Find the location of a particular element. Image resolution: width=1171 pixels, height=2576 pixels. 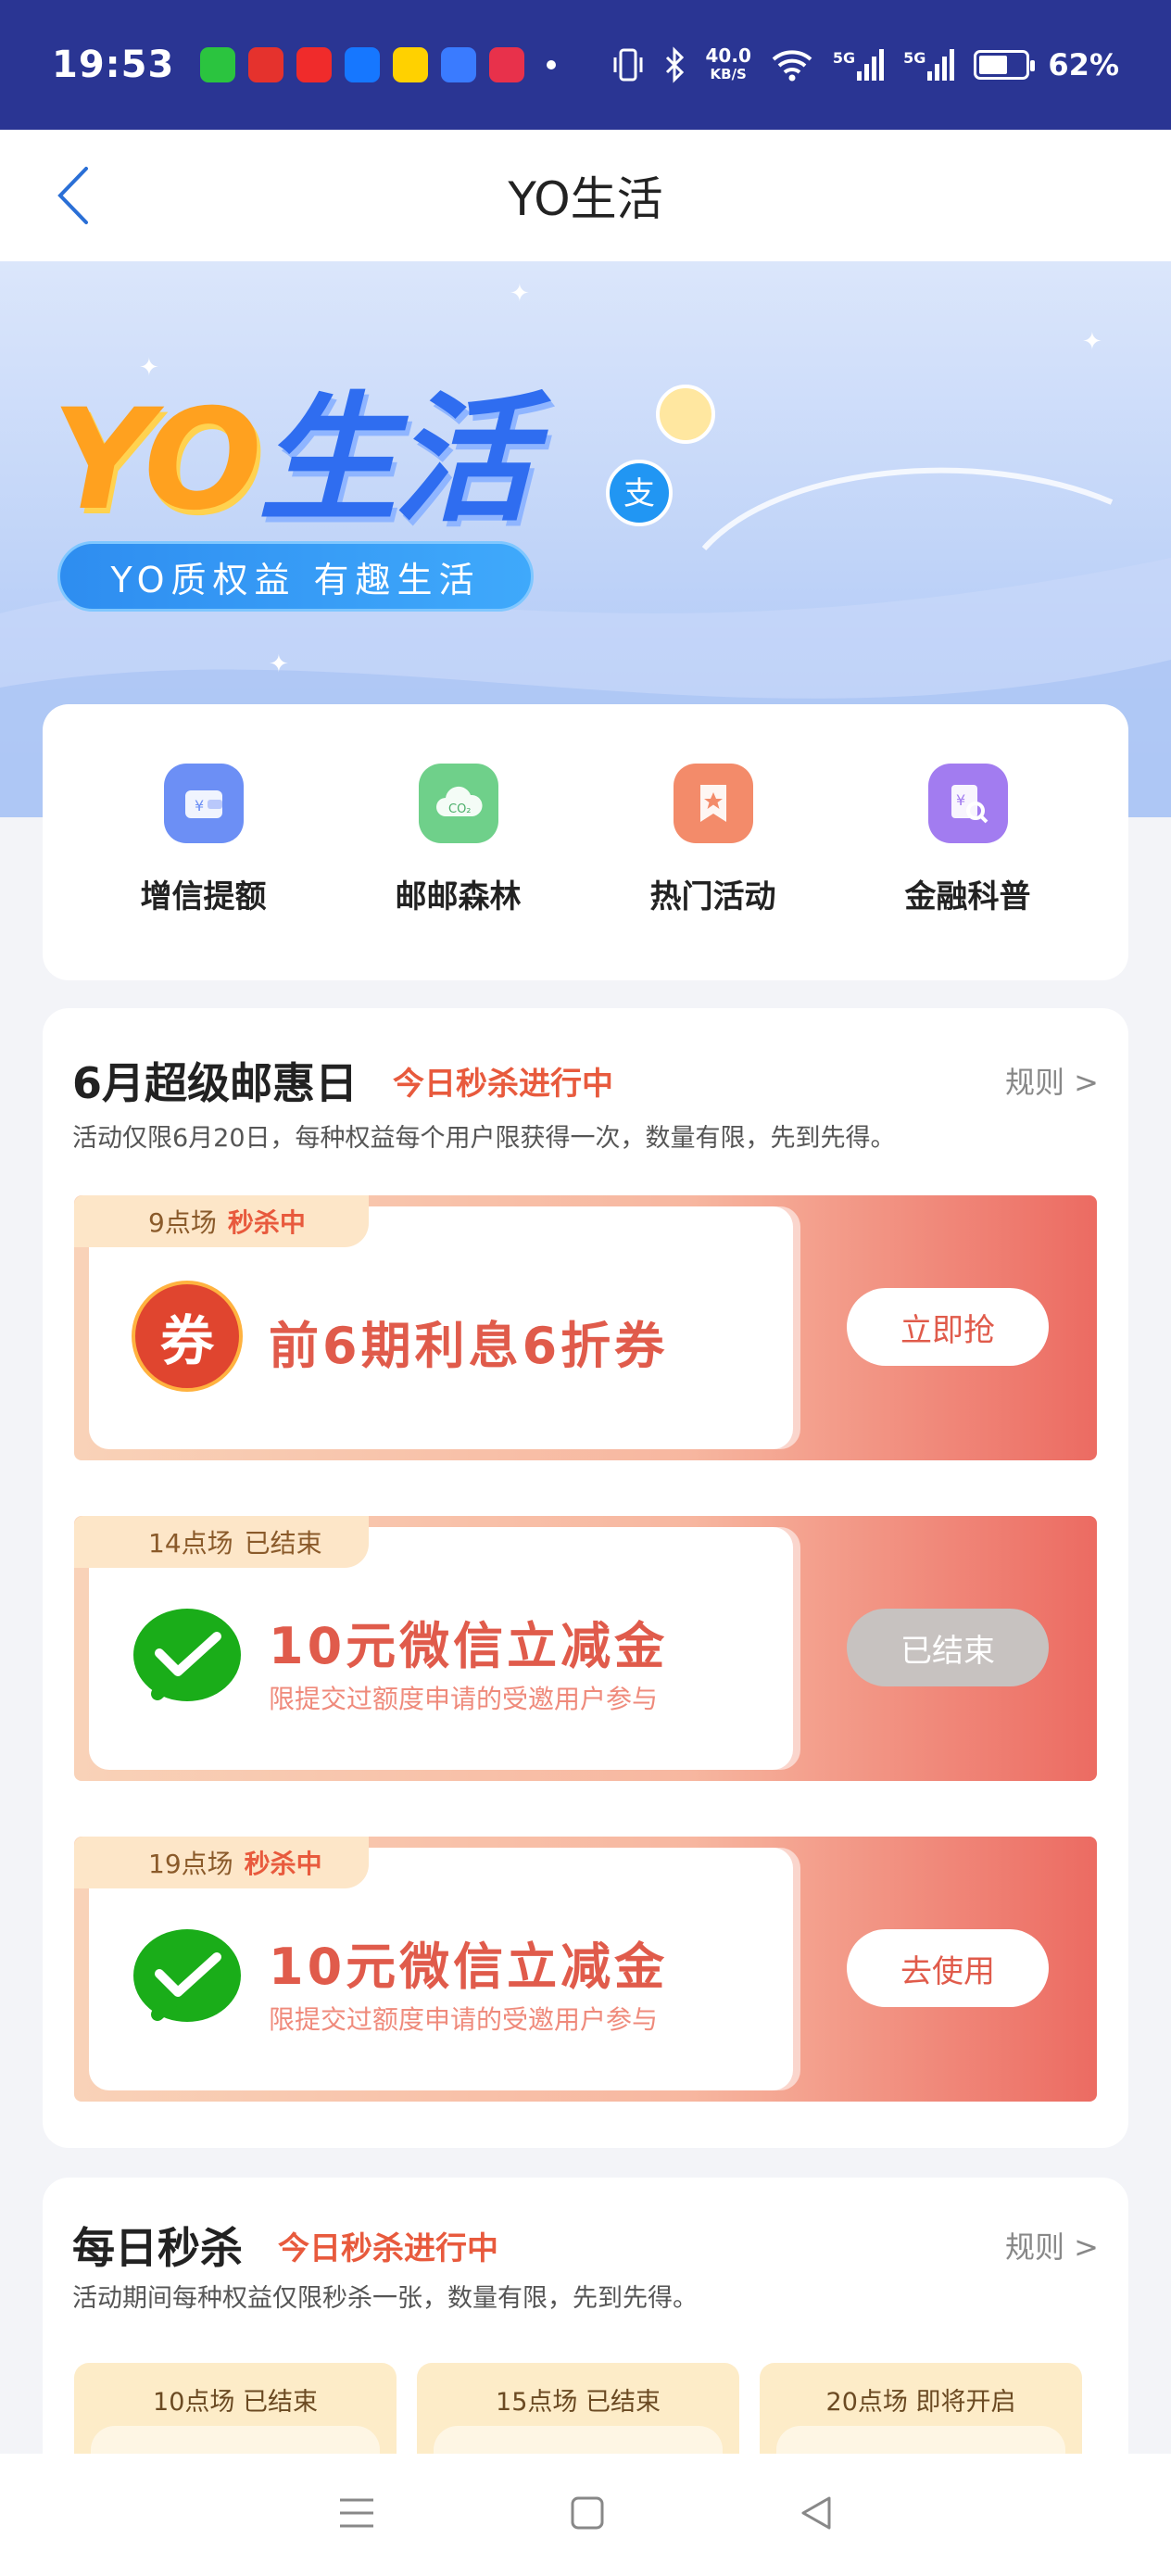

system-nav-bar is located at coordinates (585, 2515).